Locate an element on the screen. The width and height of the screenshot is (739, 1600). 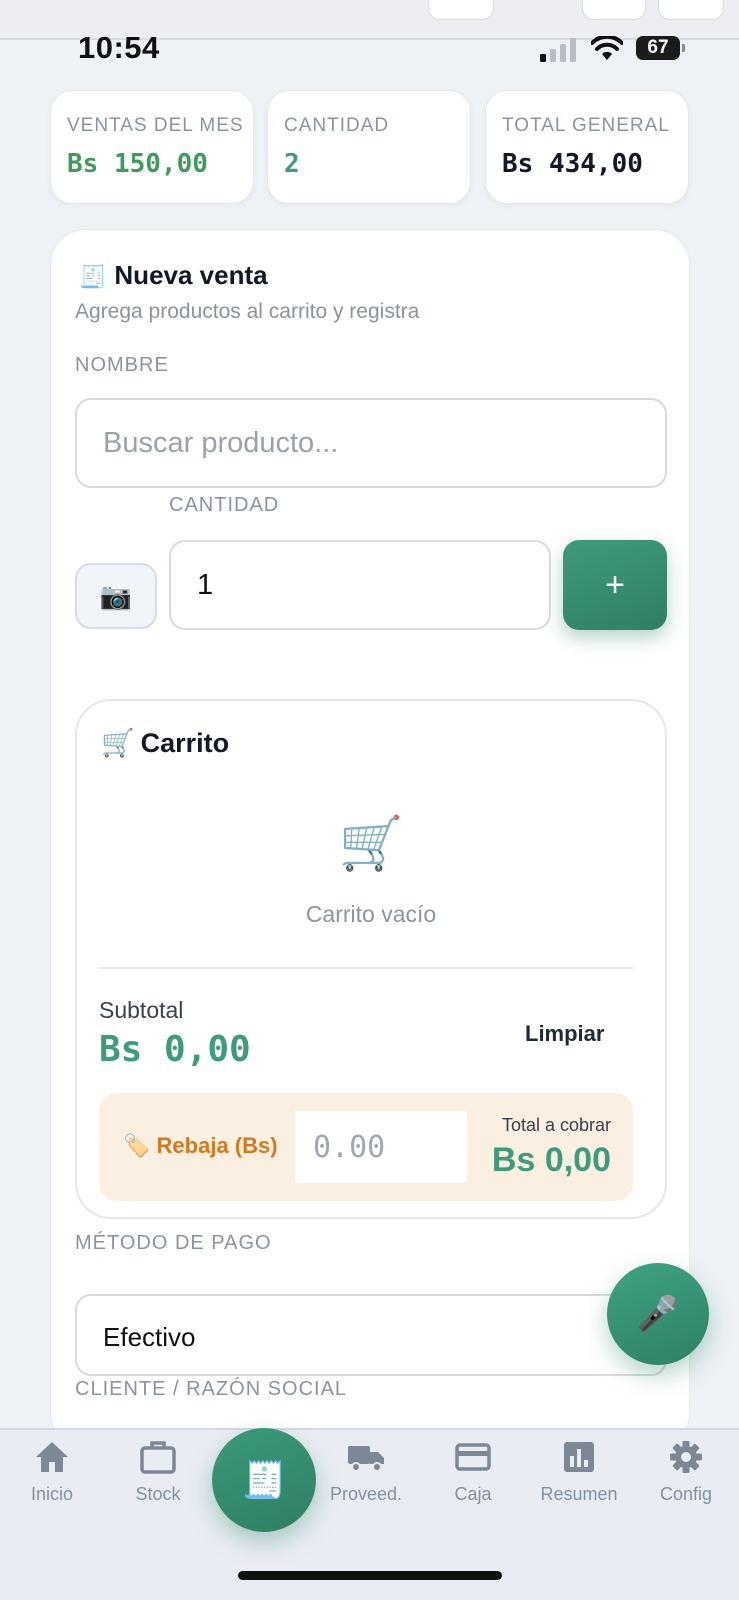
microphone-icon: 🎤 is located at coordinates (658, 1314).